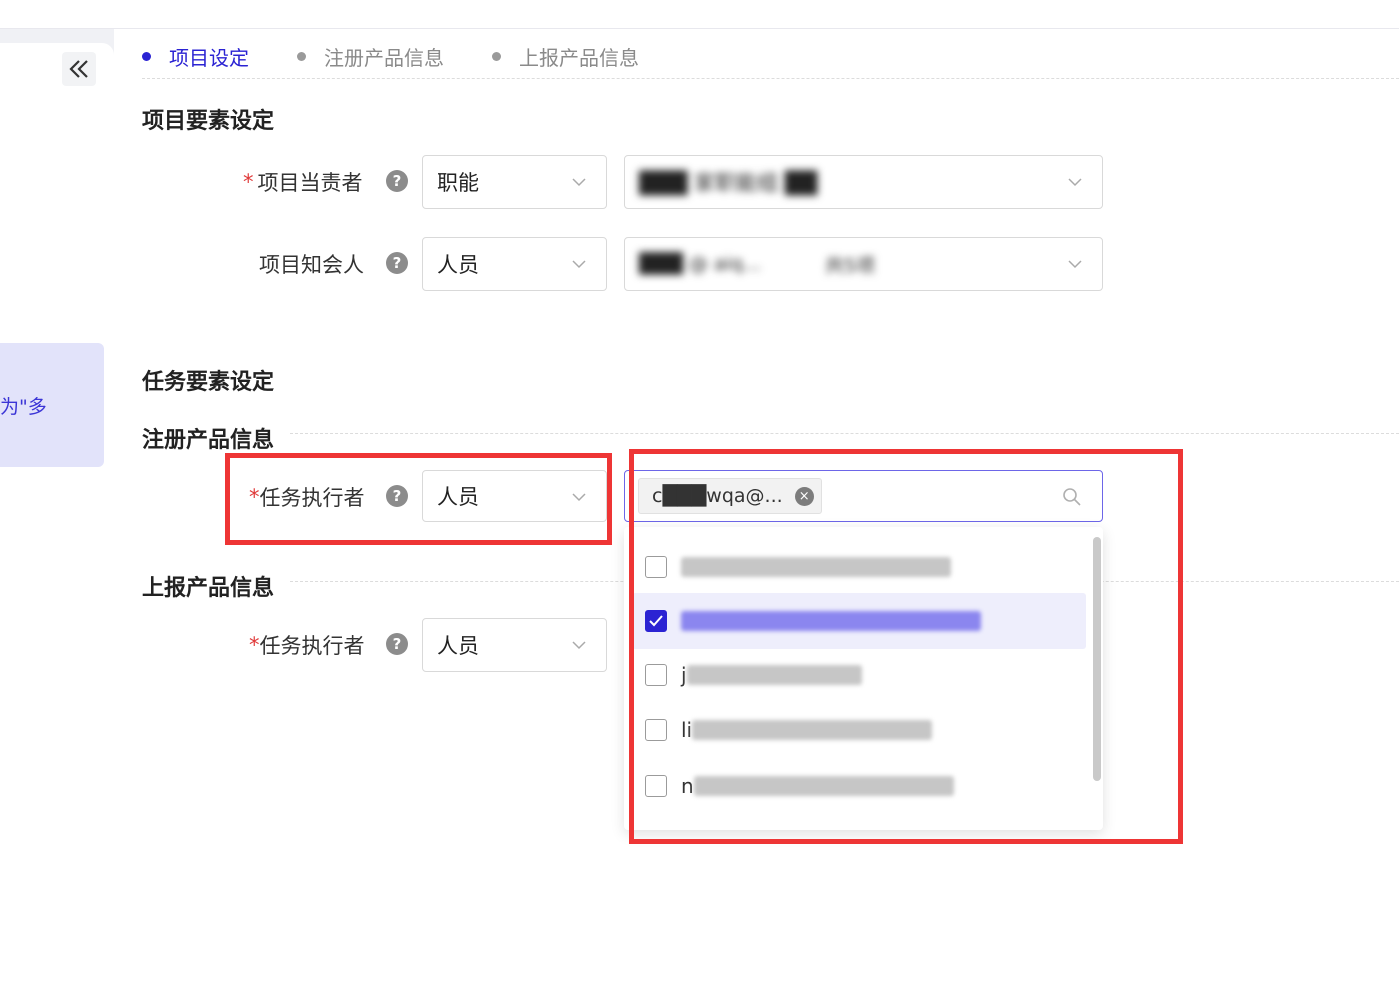 This screenshot has height=999, width=1399. I want to click on label-text: 项目当责者, so click(310, 183).